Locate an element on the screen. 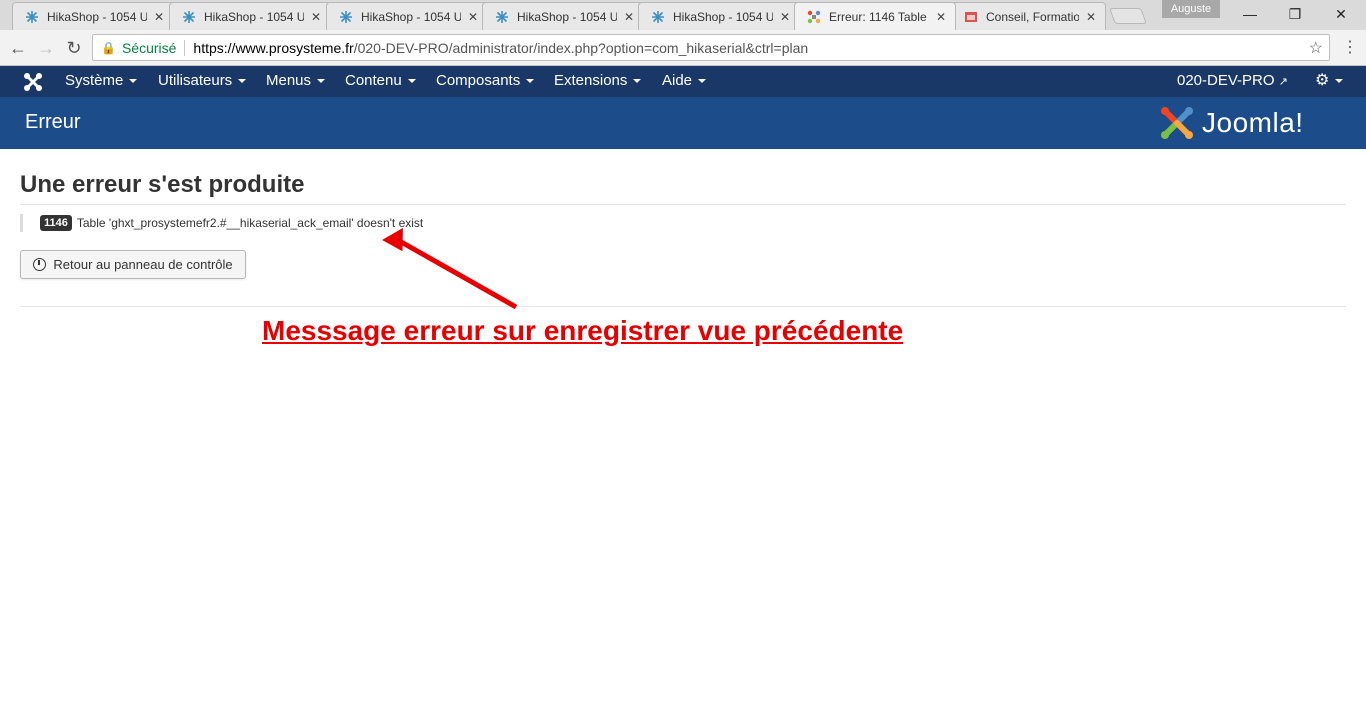 The image size is (1366, 704). menu-label: Menus is located at coordinates (289, 80).